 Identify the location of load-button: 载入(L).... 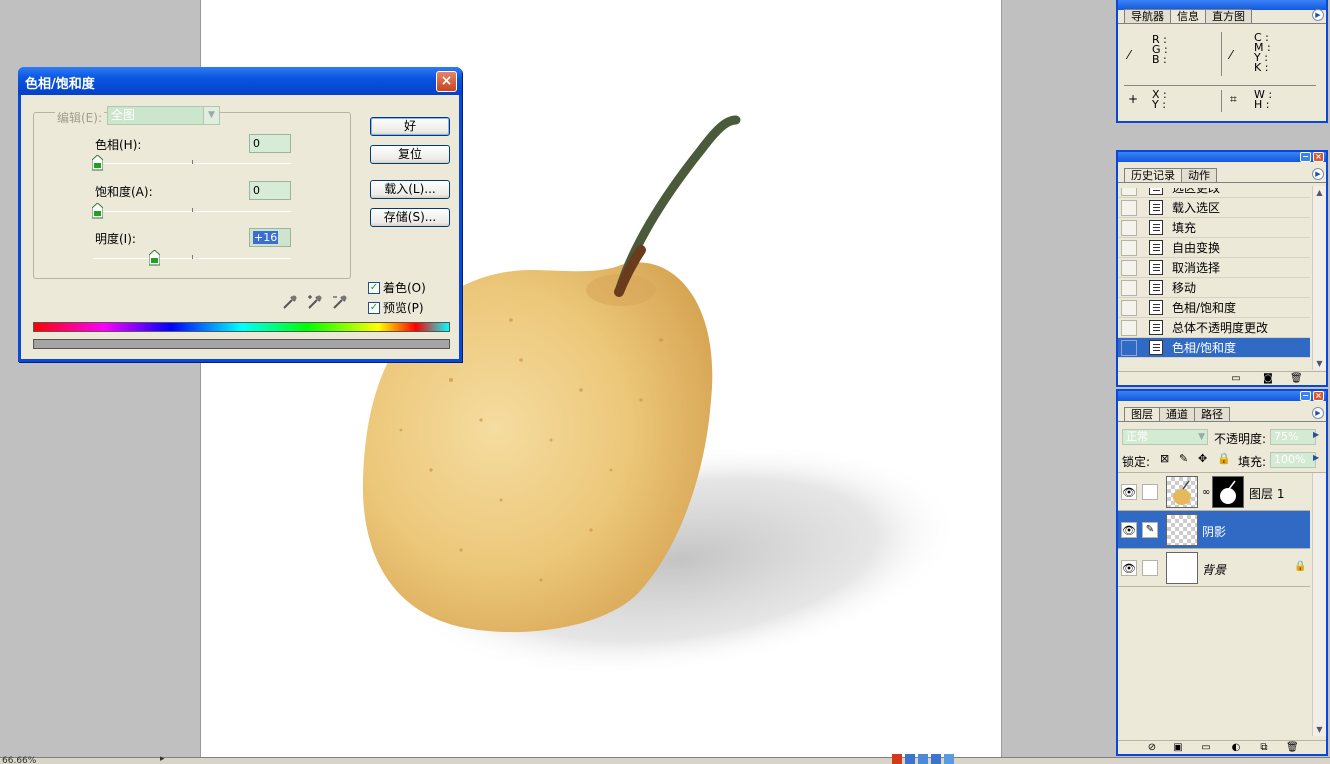
(410, 189).